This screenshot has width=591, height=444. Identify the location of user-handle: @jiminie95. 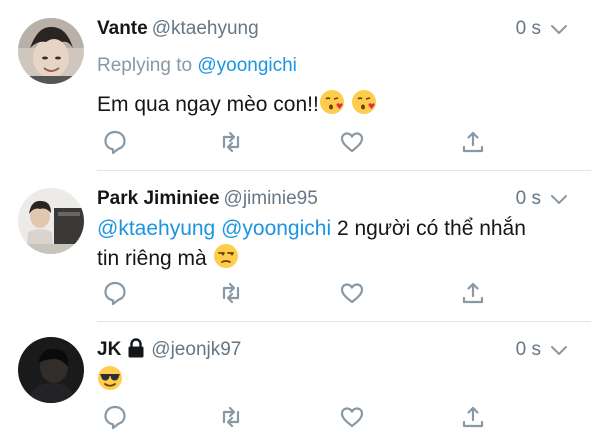
(271, 198).